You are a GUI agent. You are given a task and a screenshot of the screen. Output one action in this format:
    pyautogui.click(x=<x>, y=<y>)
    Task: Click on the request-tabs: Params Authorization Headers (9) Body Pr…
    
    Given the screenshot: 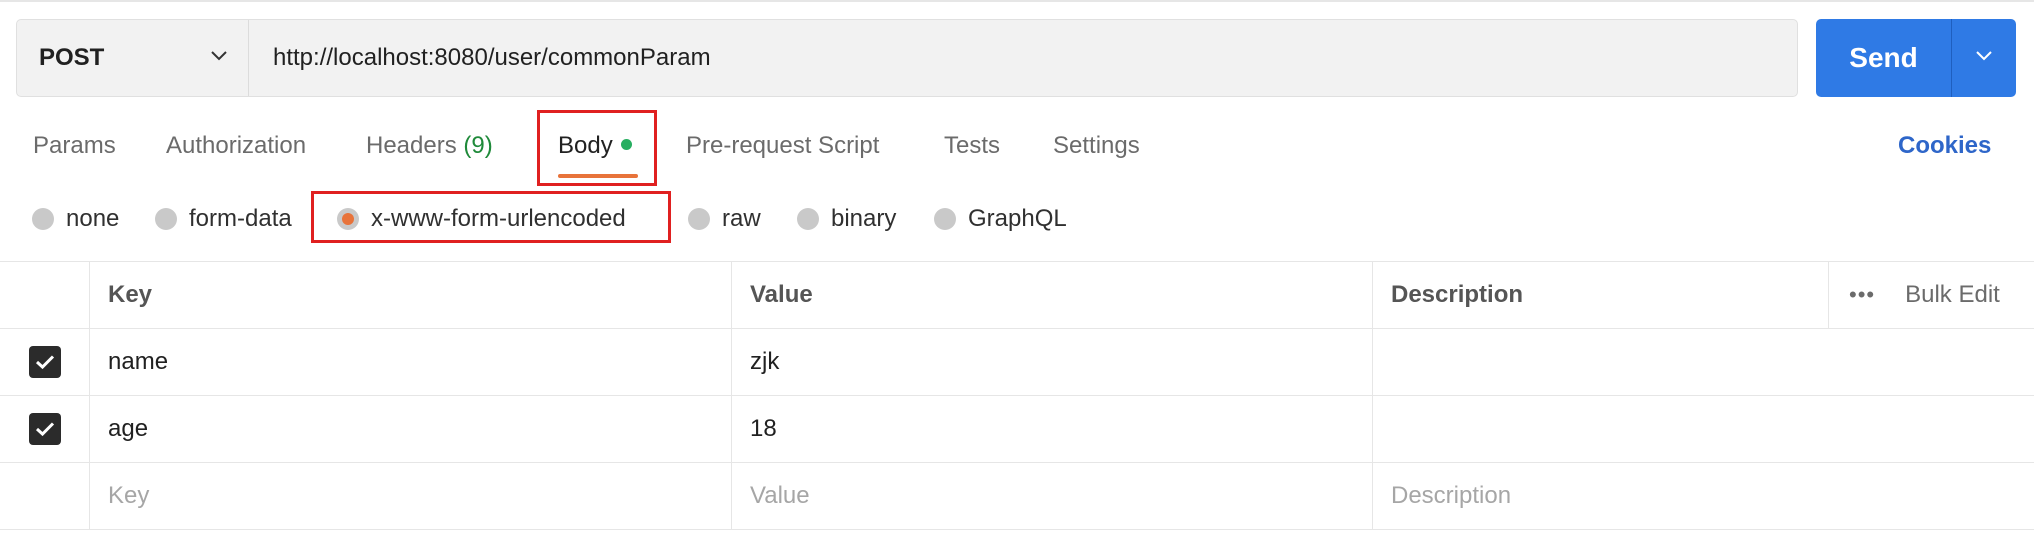 What is the action you would take?
    pyautogui.click(x=1017, y=148)
    